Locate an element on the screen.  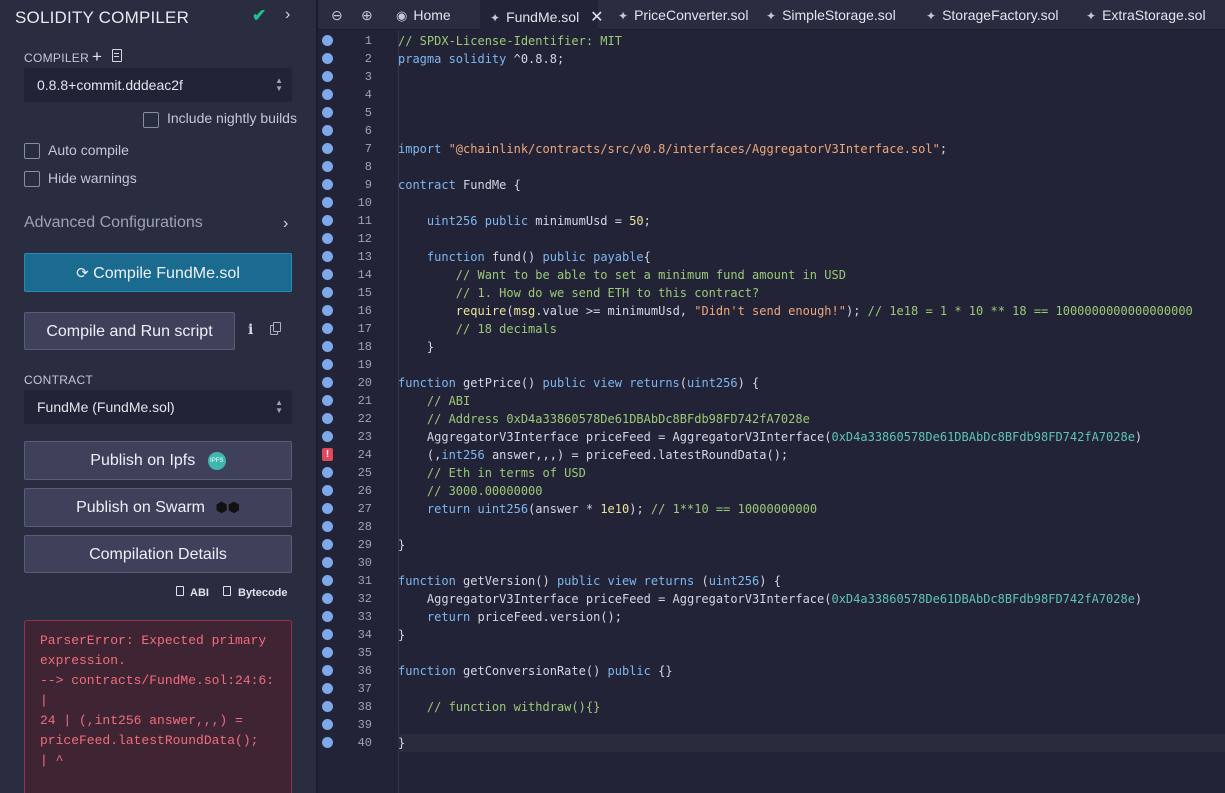
gutter-row: 34 is located at coordinates (358, 635).